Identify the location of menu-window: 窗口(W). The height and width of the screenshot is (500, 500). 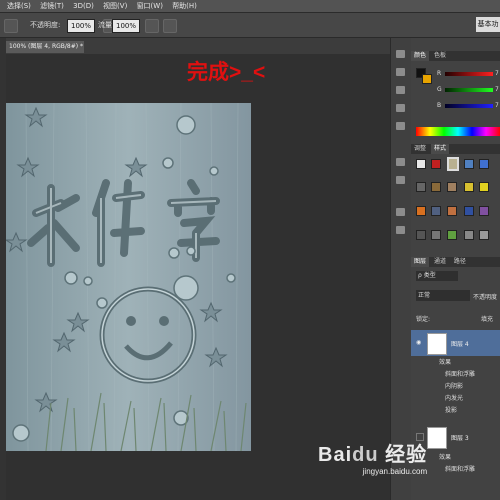
(150, 6).